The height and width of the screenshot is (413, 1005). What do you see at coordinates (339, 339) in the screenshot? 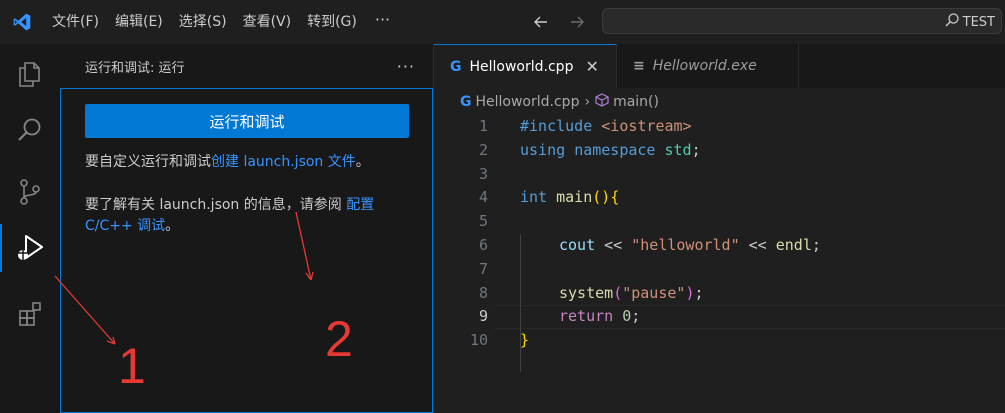
I see `annotation-label-2: 2` at bounding box center [339, 339].